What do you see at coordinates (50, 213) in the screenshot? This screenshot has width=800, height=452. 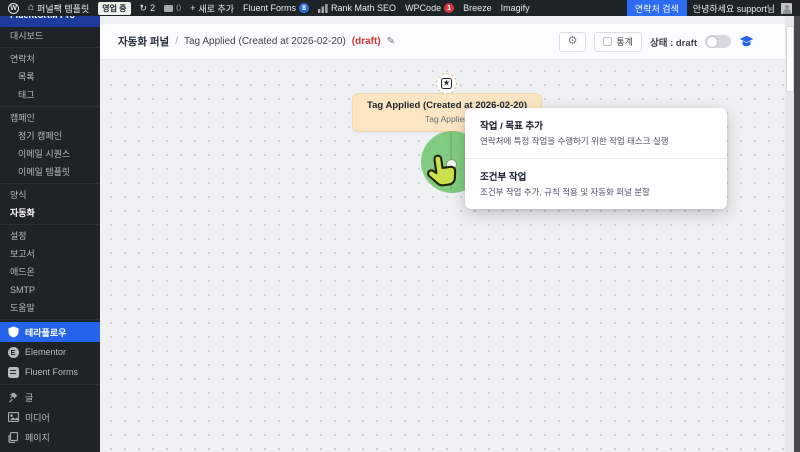 I see `sidebar-item-automations: 자동화` at bounding box center [50, 213].